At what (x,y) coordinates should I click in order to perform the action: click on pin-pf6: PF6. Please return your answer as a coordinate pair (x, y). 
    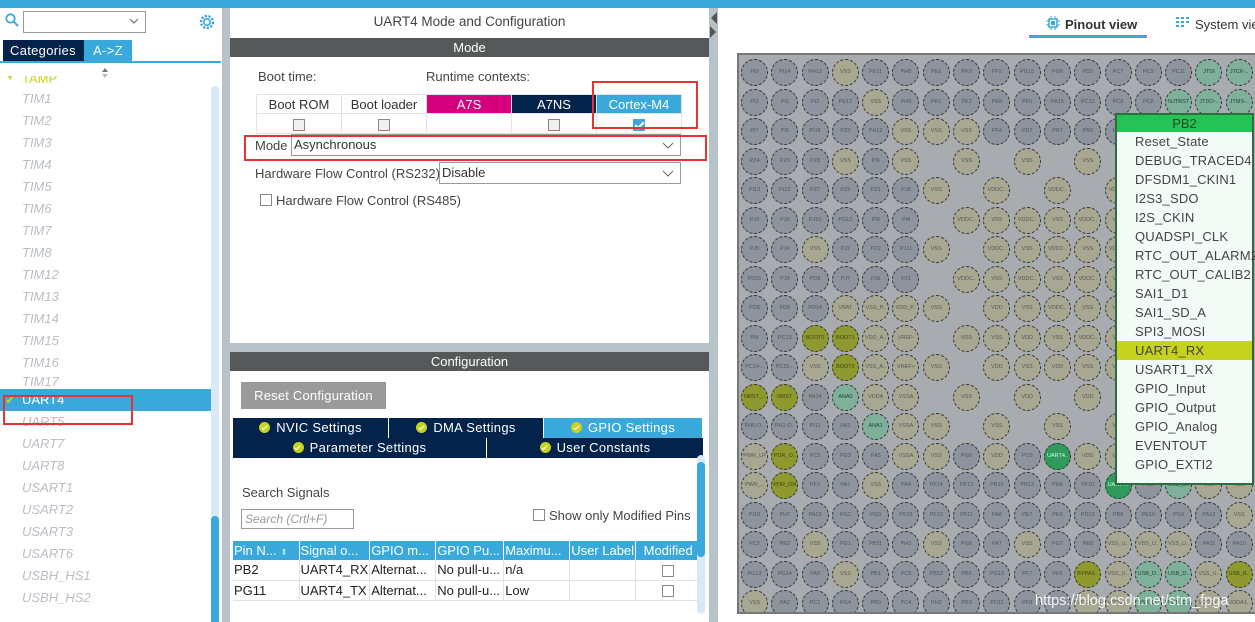
    Looking at the image, I should click on (1057, 574).